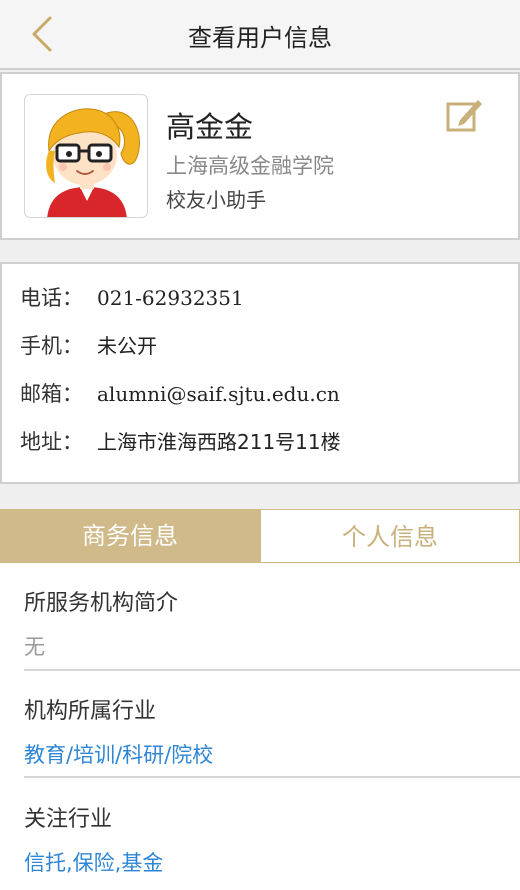 The height and width of the screenshot is (890, 520). I want to click on org-intro-value: 无, so click(34, 647).